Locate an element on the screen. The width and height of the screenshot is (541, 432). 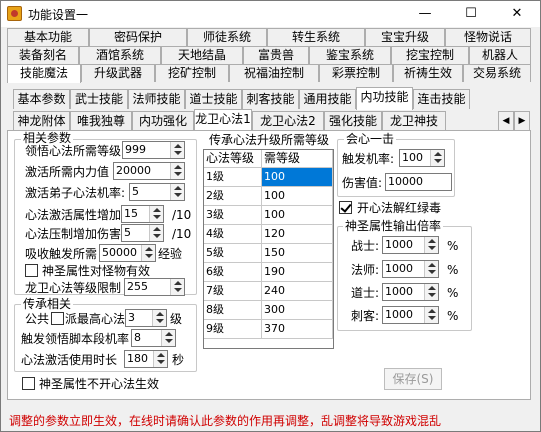
tab-bless-oil: 祝福油控制 is located at coordinates (274, 73).